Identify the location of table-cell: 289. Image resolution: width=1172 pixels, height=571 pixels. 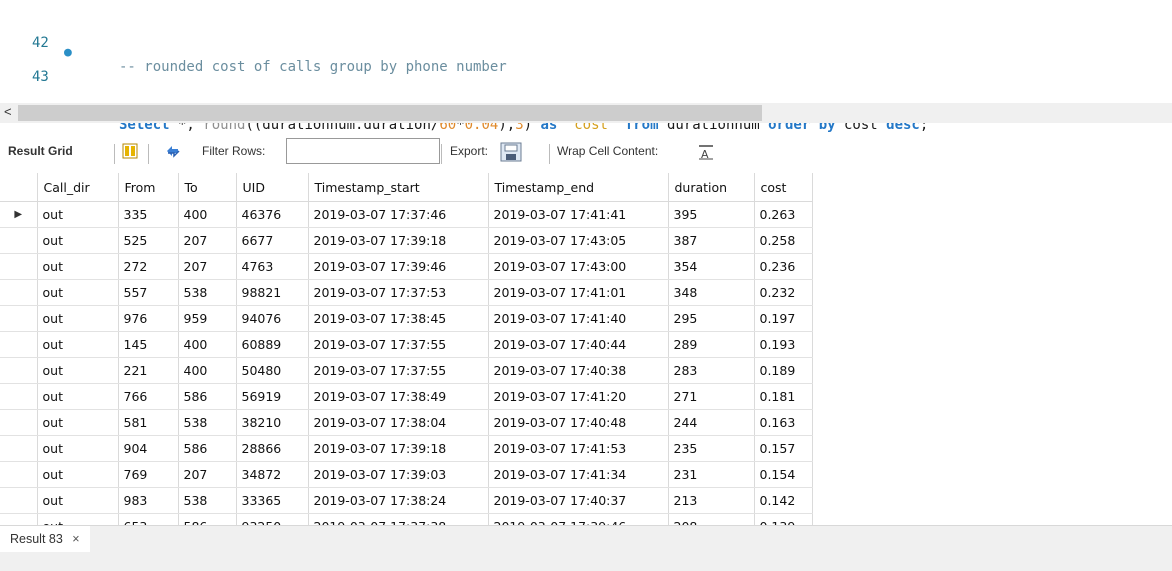
(711, 344).